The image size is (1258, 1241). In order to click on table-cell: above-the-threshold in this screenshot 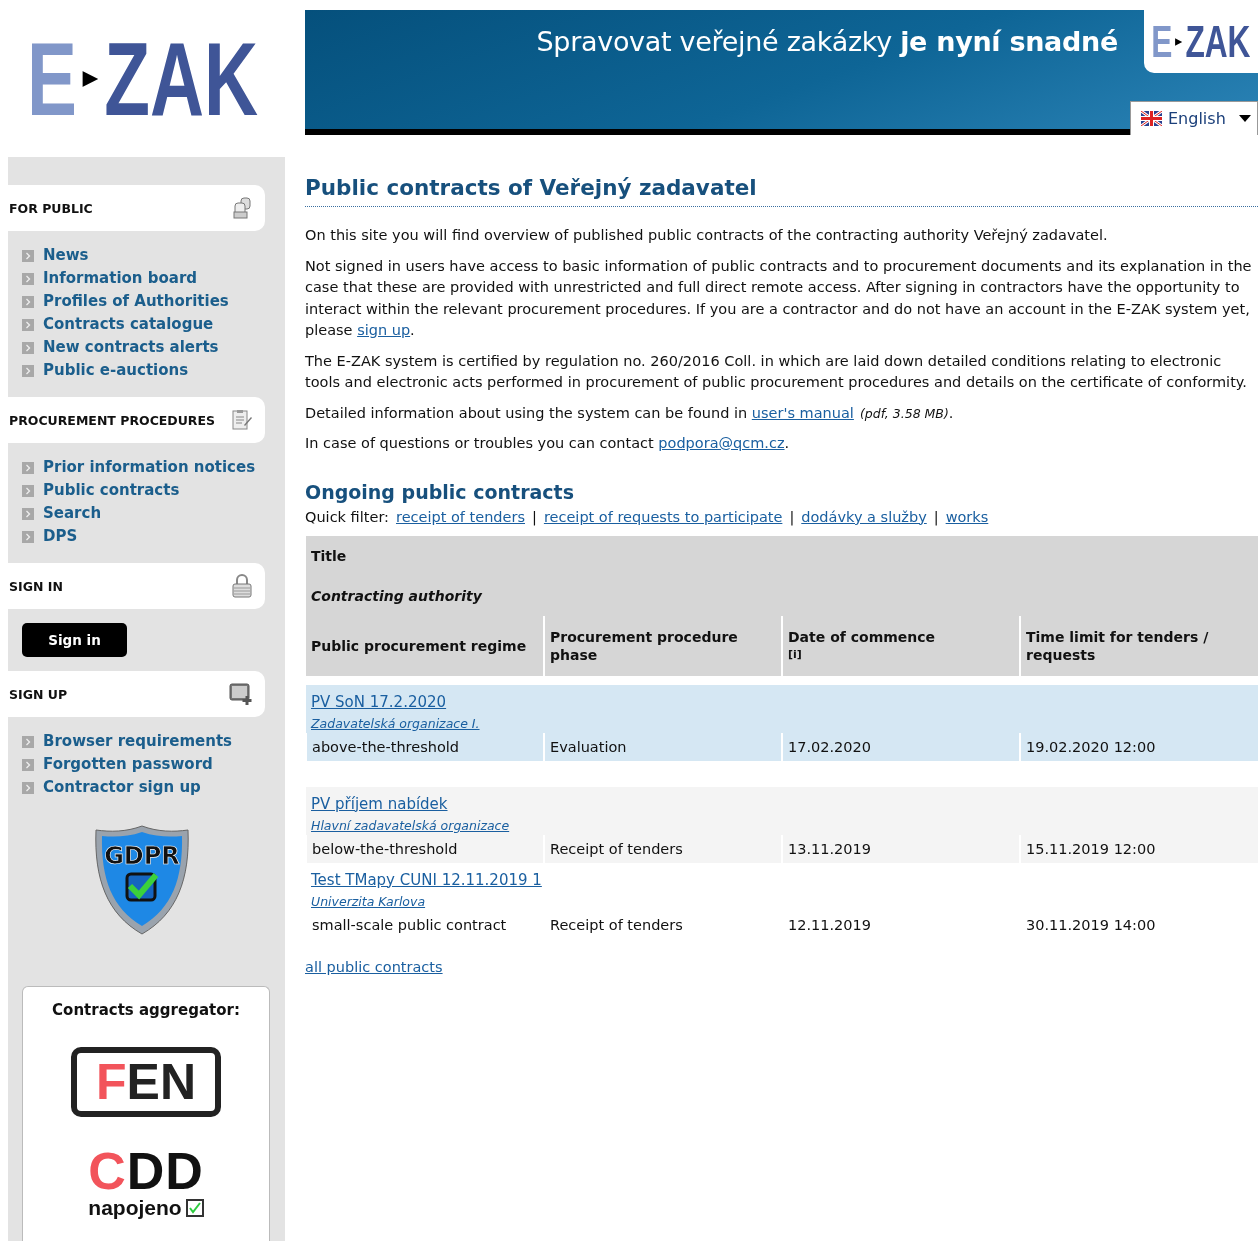, I will do `click(425, 746)`.